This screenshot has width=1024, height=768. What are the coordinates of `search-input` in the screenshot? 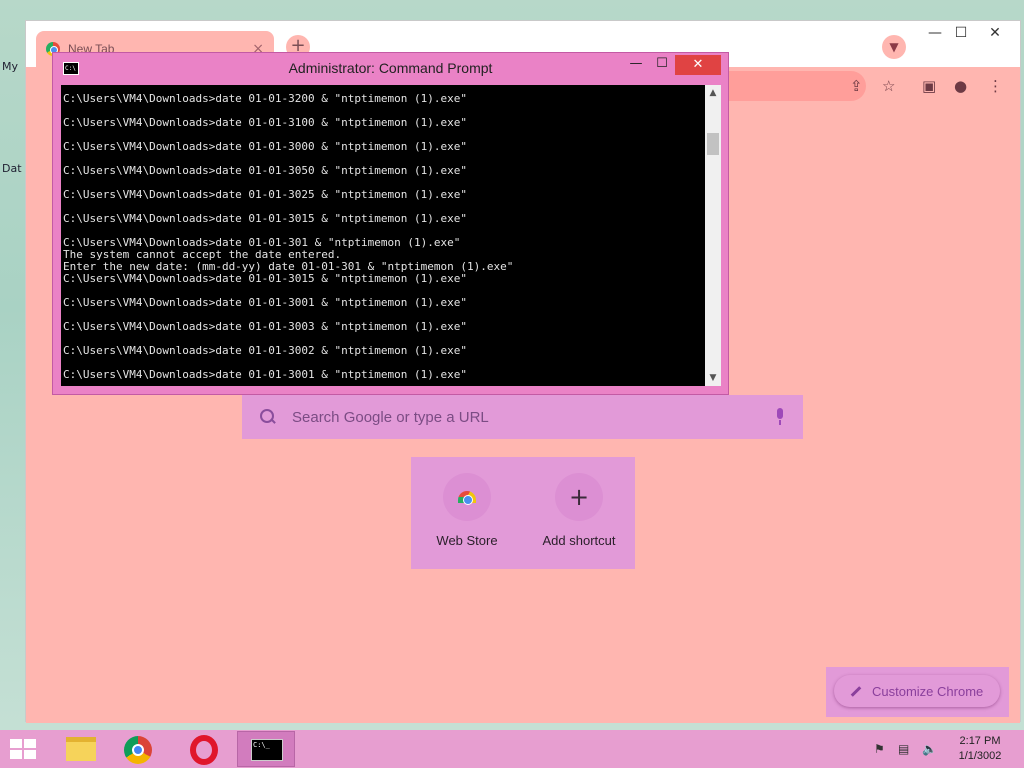 It's located at (525, 417).